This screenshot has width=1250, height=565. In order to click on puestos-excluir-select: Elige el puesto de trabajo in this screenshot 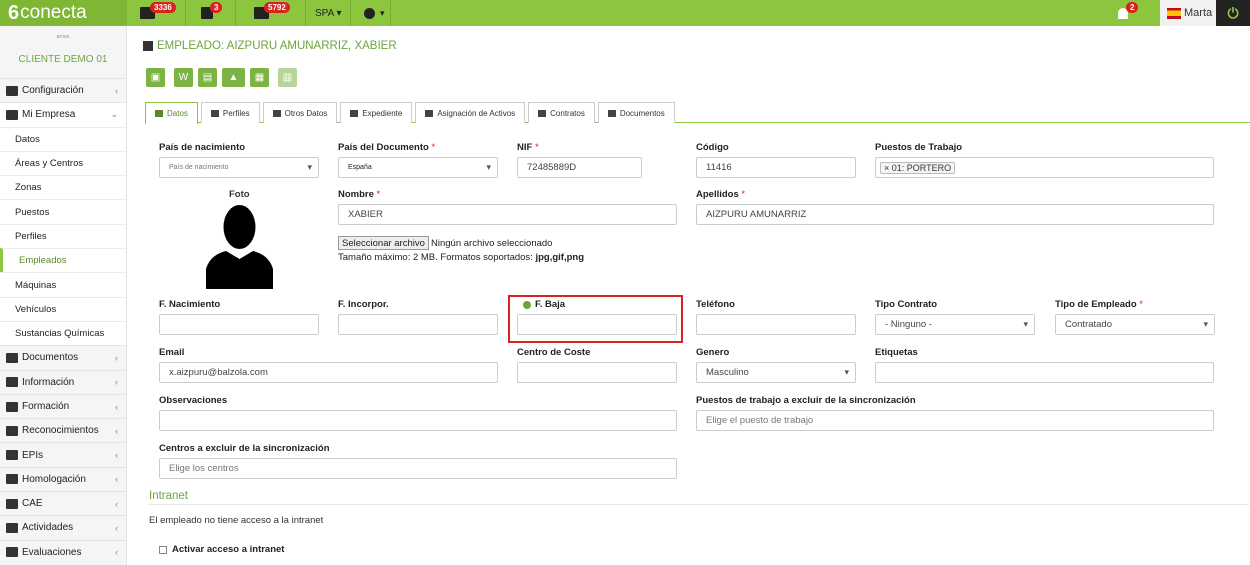, I will do `click(955, 420)`.